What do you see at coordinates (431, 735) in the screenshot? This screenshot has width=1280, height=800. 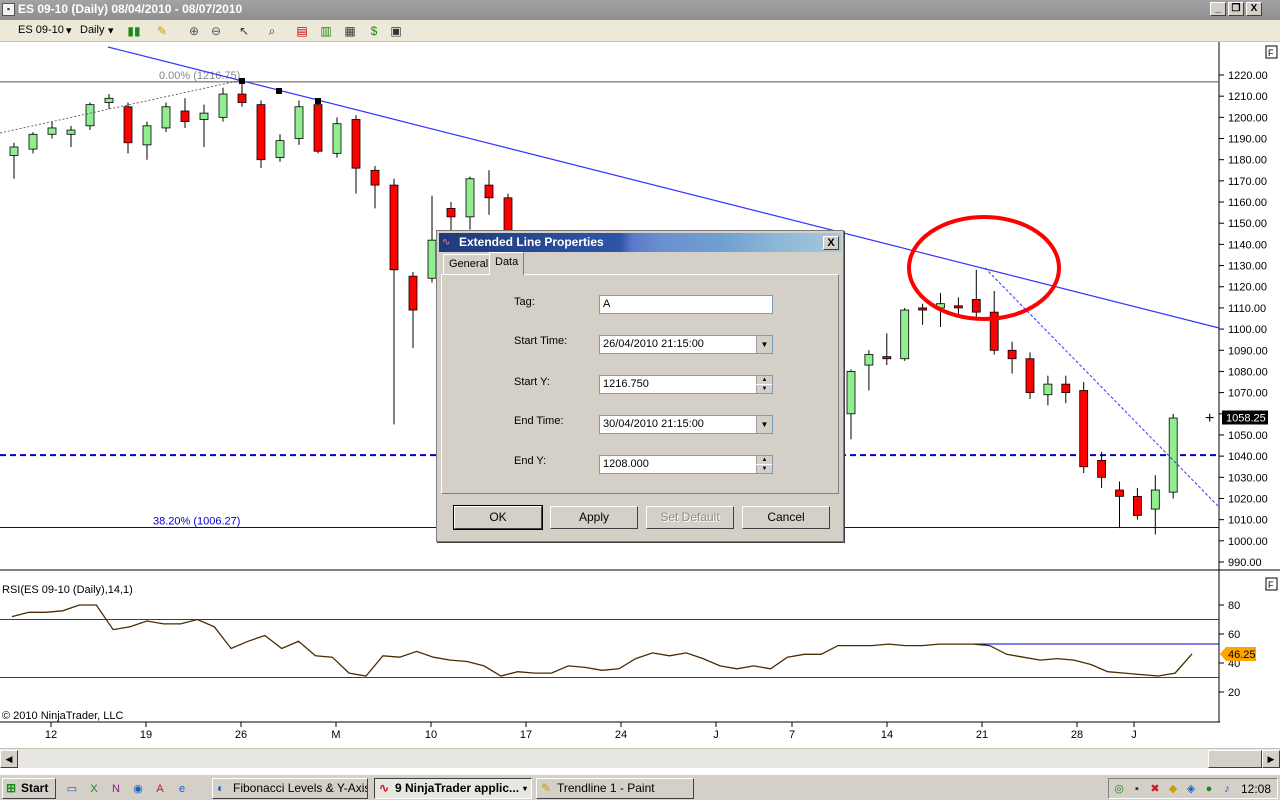 I see `date-tick-label: 10` at bounding box center [431, 735].